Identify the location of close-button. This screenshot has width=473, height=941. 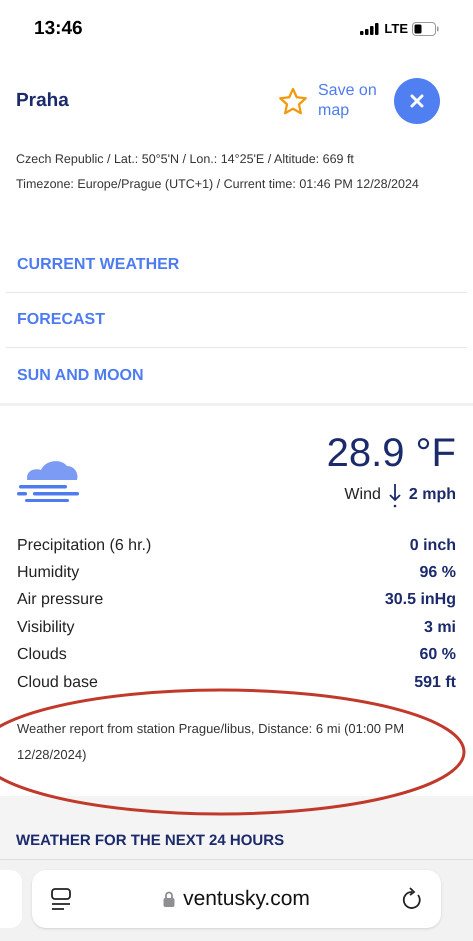
(417, 101).